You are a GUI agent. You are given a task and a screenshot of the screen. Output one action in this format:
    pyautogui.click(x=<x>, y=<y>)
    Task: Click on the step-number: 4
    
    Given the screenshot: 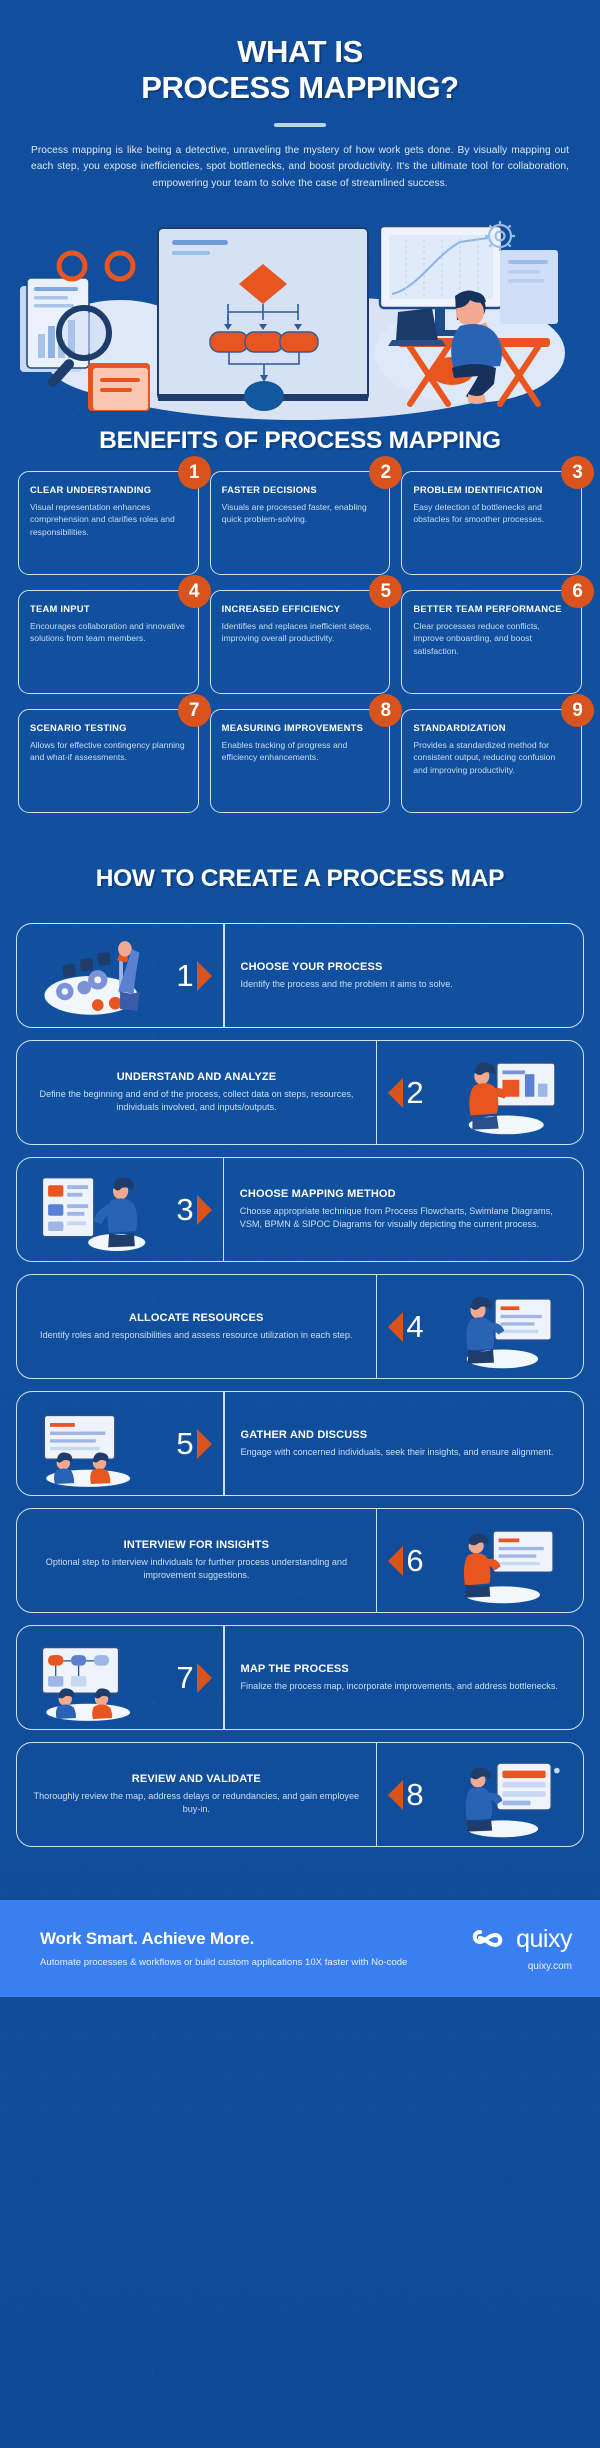 What is the action you would take?
    pyautogui.click(x=406, y=1326)
    